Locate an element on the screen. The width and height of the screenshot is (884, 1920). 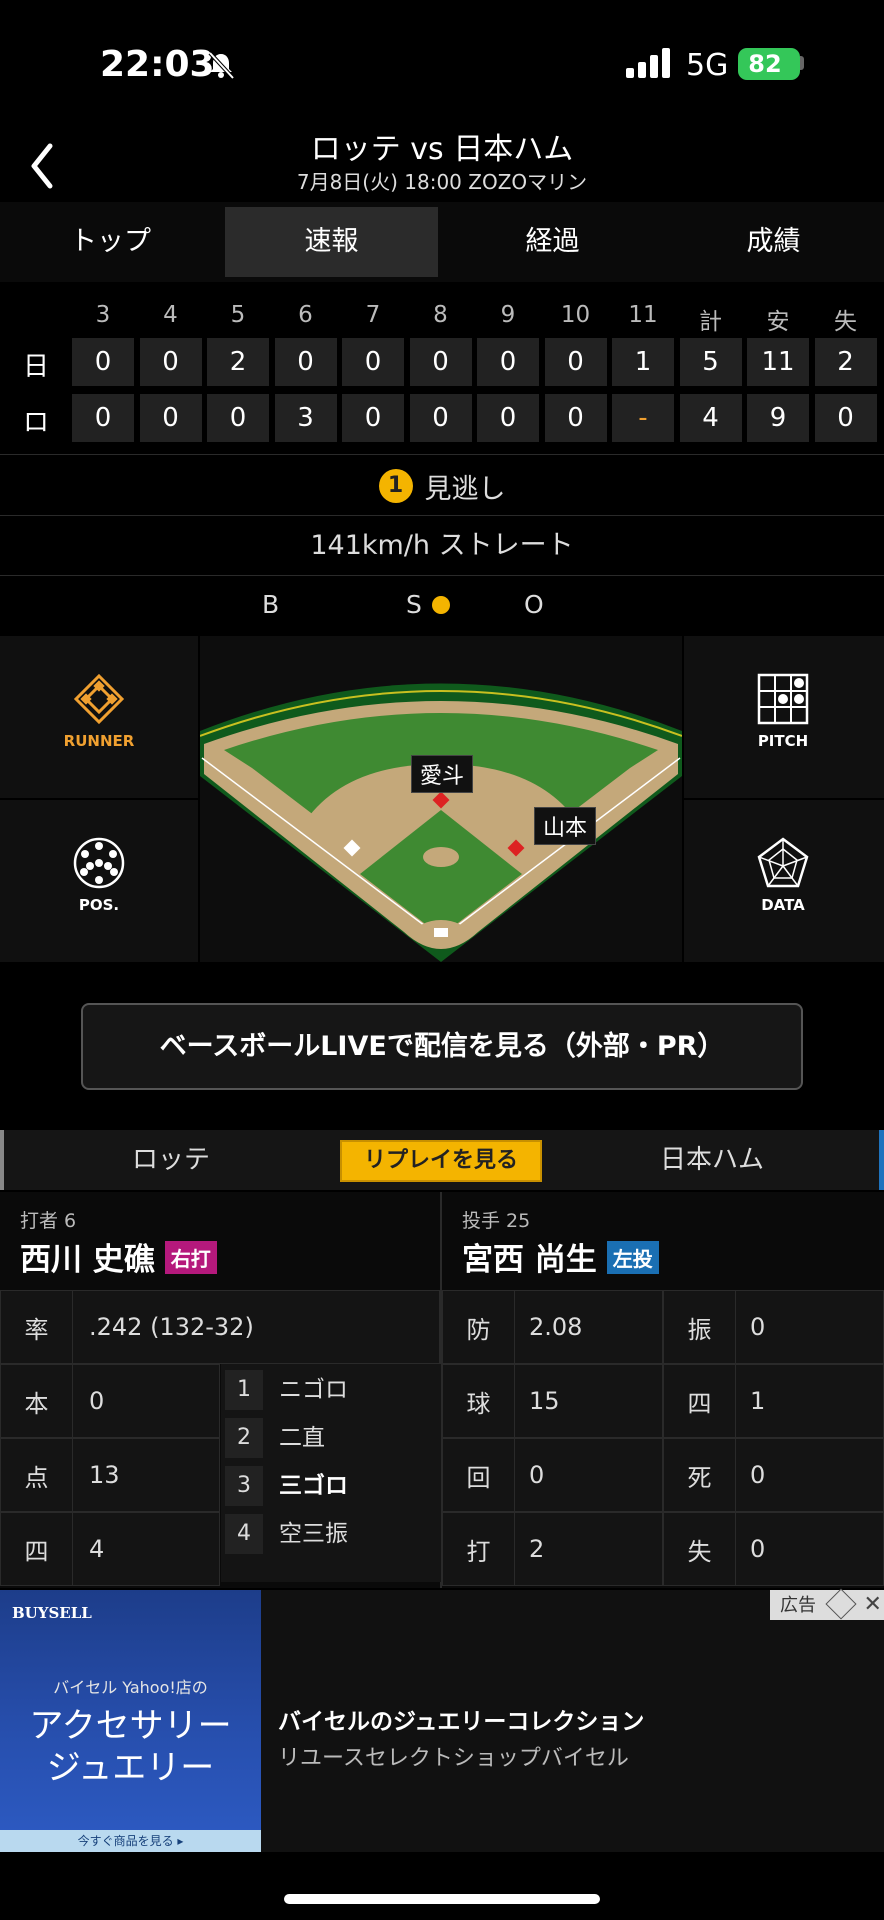
pitch-result-label: 見逃し is located at coordinates (465, 489).